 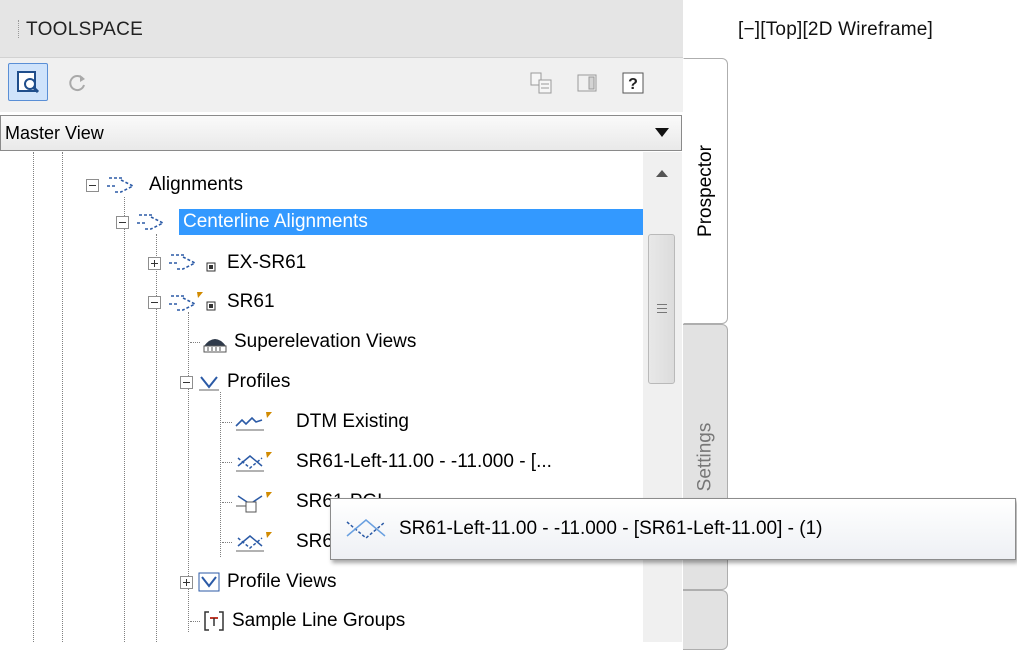 What do you see at coordinates (19, 29) in the screenshot?
I see `drag-grip-icon` at bounding box center [19, 29].